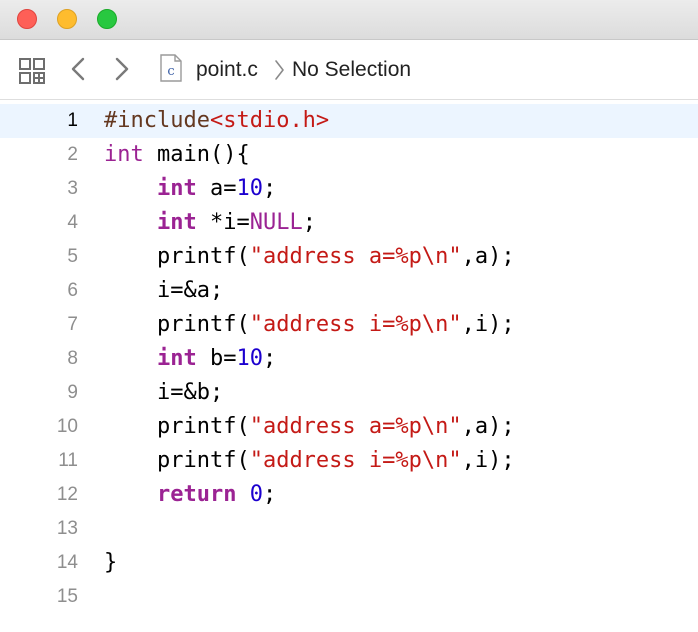 The image size is (698, 632). Describe the element at coordinates (276, 222) in the screenshot. I see `code-token: NULL` at that location.